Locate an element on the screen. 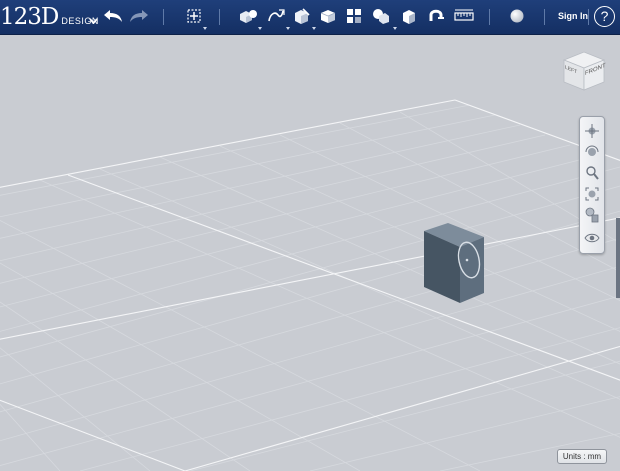  material-sphere-icon is located at coordinates (517, 16).